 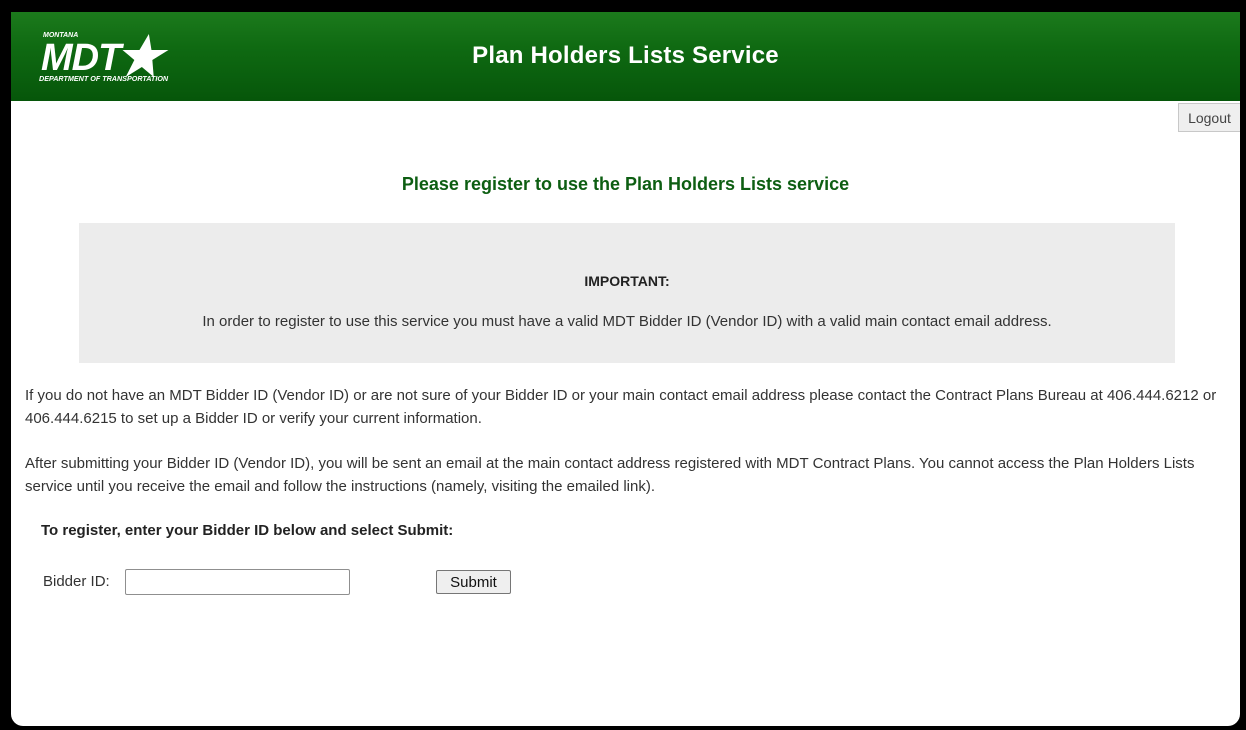 I want to click on submit-button: Submit, so click(x=473, y=582).